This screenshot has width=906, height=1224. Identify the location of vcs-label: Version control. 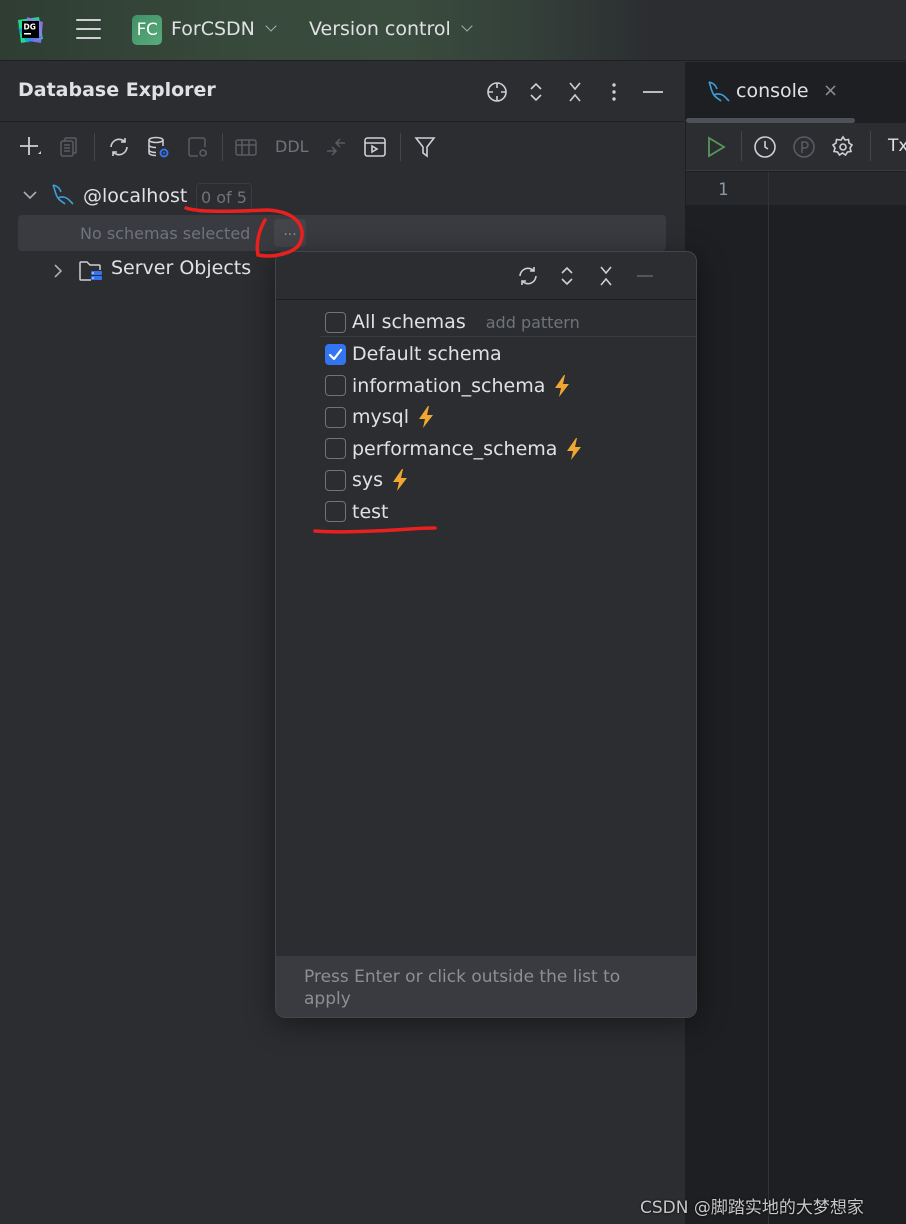
(380, 29).